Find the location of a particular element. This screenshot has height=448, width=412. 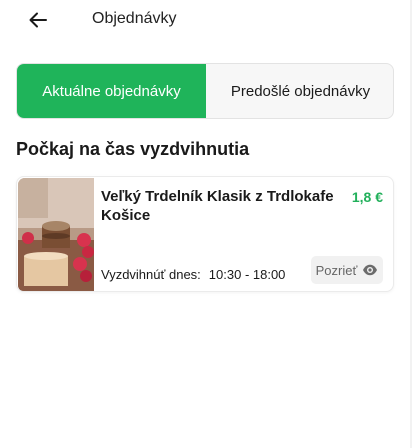

pickup-time: 10:30 - 18:00 is located at coordinates (247, 274).